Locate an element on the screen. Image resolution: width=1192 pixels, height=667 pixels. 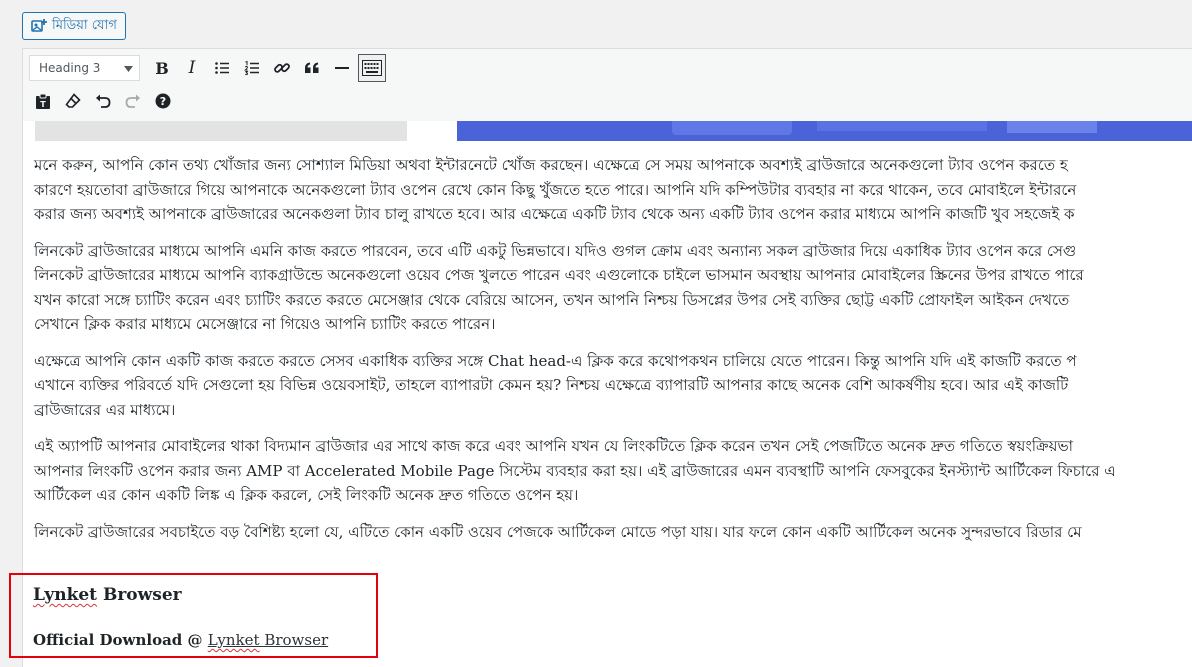
help-button: ? is located at coordinates (163, 101).